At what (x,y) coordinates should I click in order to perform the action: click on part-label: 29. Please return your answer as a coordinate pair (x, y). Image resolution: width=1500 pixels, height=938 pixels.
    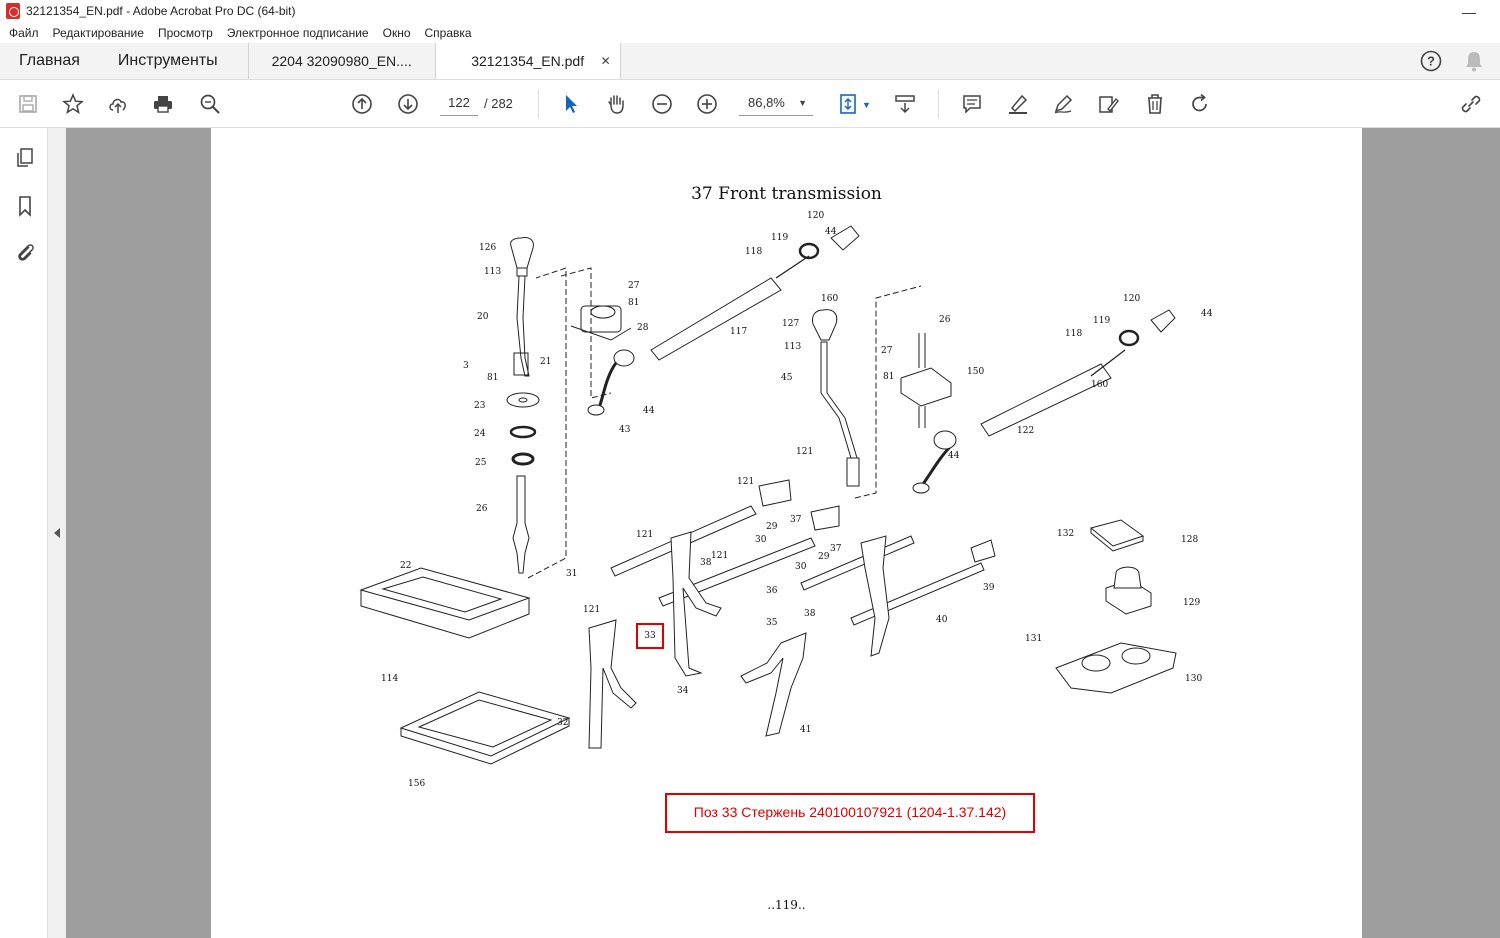
    Looking at the image, I should click on (824, 557).